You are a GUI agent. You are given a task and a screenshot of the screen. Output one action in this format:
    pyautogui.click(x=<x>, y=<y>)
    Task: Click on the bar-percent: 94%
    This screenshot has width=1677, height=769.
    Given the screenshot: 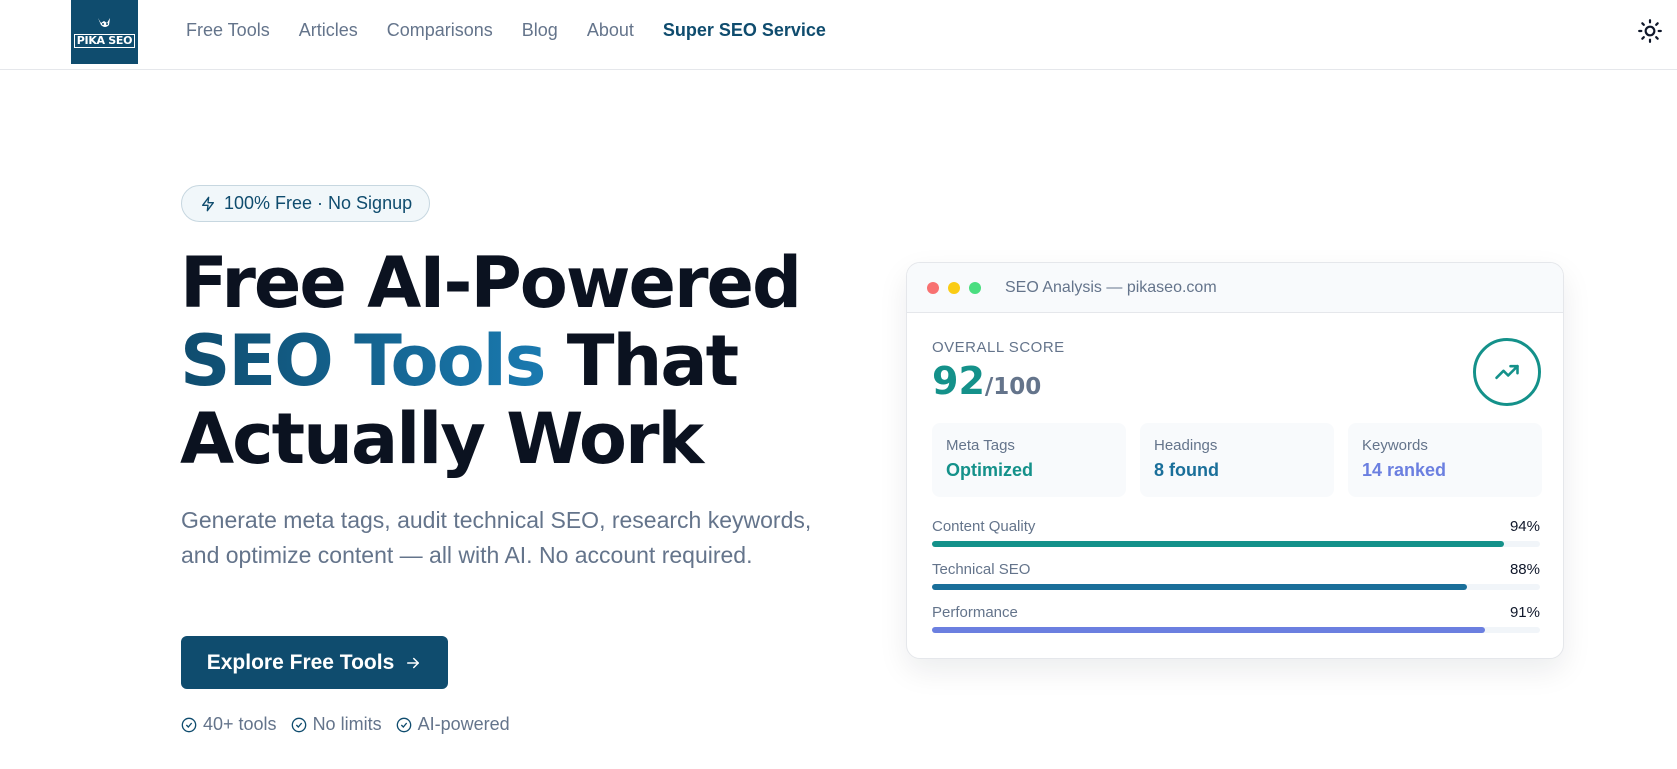 What is the action you would take?
    pyautogui.click(x=1524, y=526)
    